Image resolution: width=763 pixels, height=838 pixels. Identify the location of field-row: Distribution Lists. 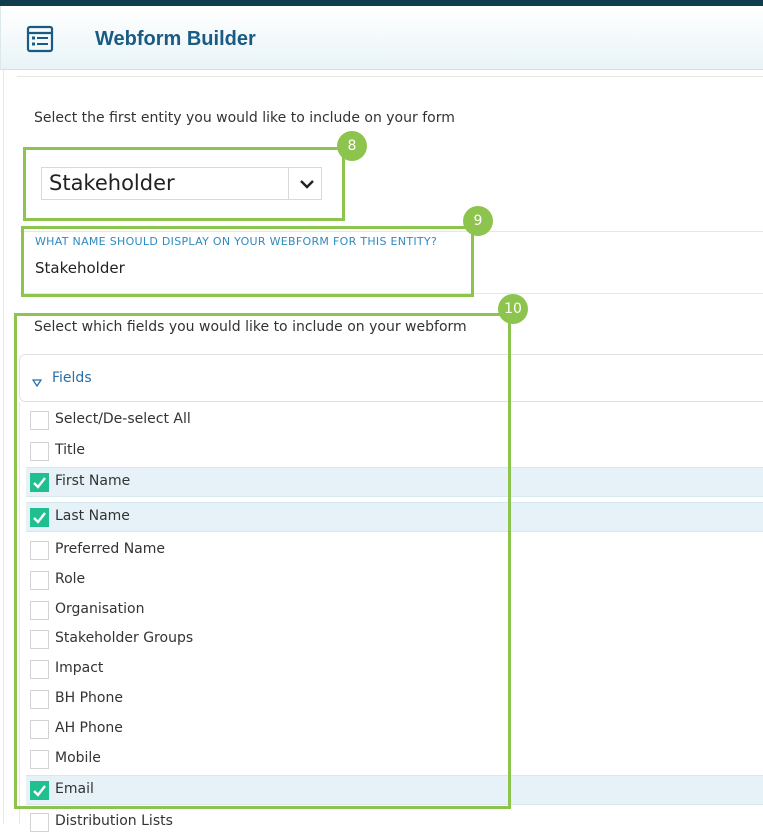
(394, 823).